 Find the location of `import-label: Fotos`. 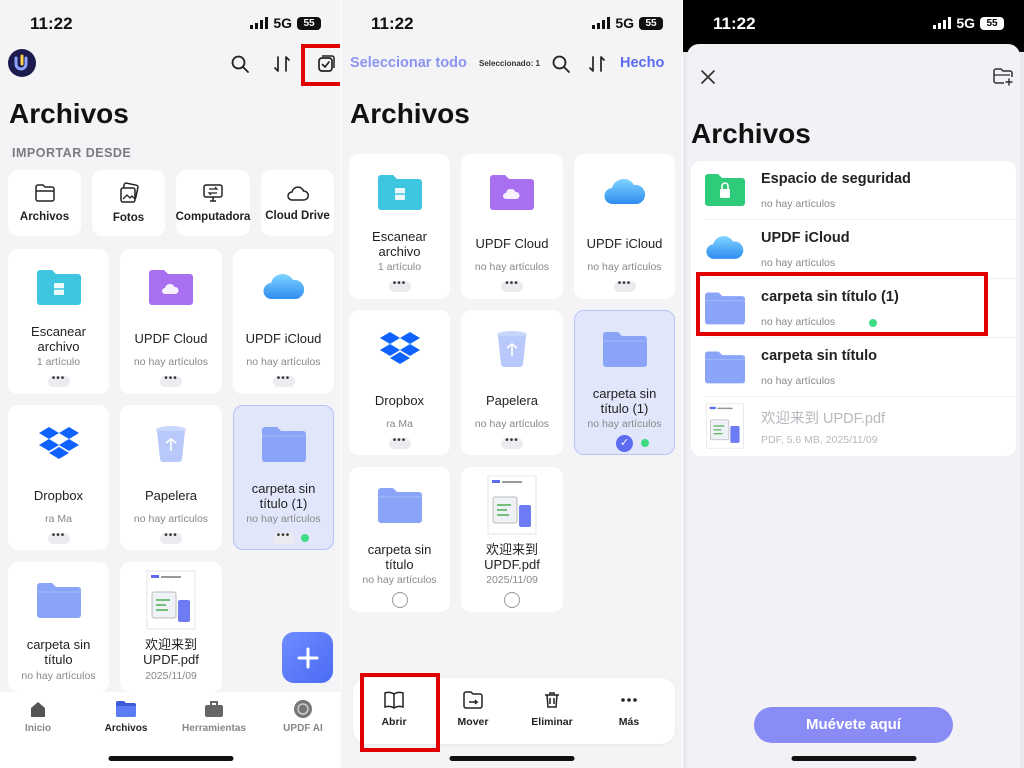

import-label: Fotos is located at coordinates (128, 218).